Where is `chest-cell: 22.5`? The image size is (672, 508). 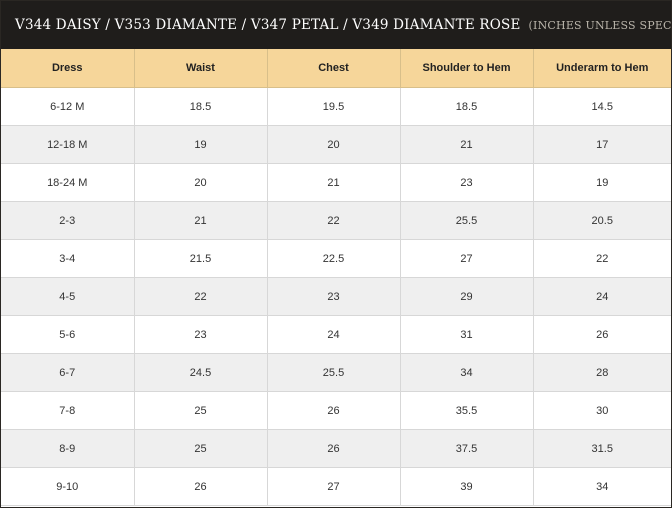 chest-cell: 22.5 is located at coordinates (334, 258).